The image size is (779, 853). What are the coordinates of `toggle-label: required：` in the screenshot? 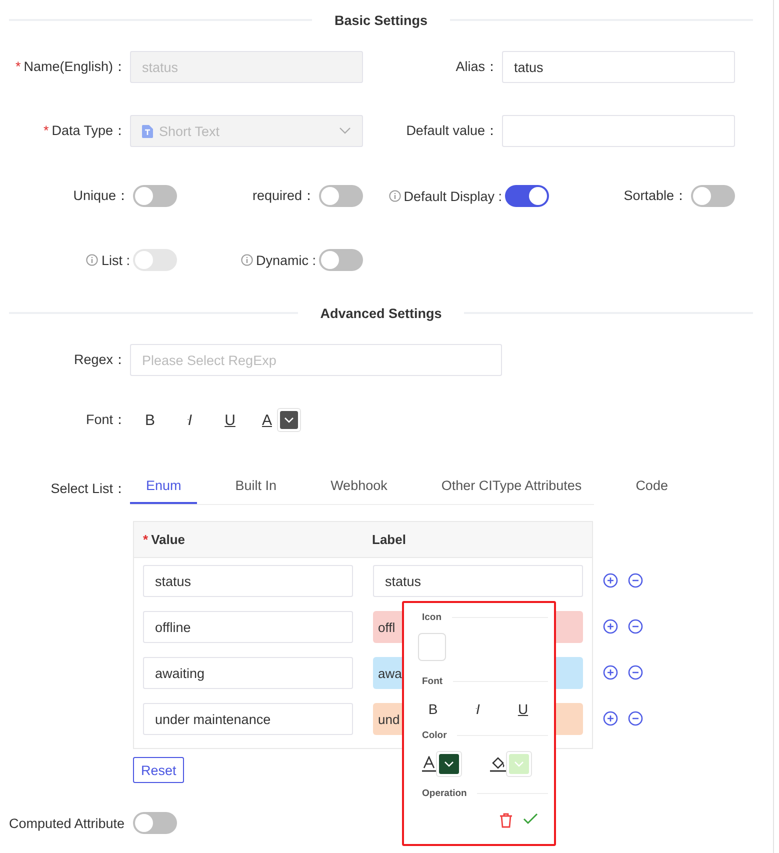 It's located at (284, 196).